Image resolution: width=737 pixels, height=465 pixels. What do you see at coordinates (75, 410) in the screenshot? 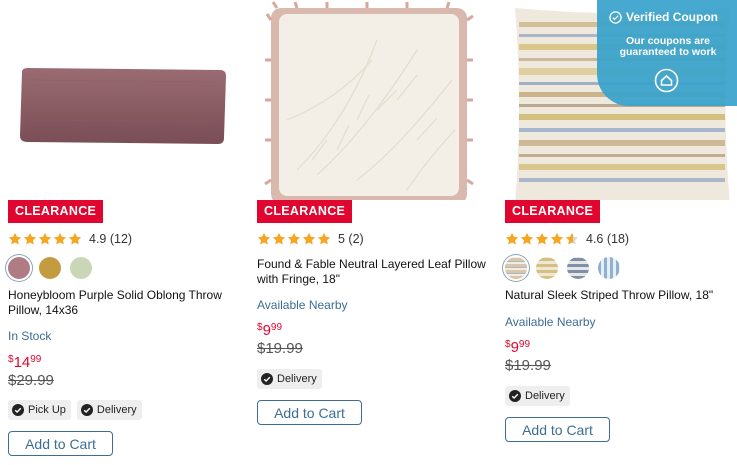
I see `fulfillment-chips: Pick Up Delivery` at bounding box center [75, 410].